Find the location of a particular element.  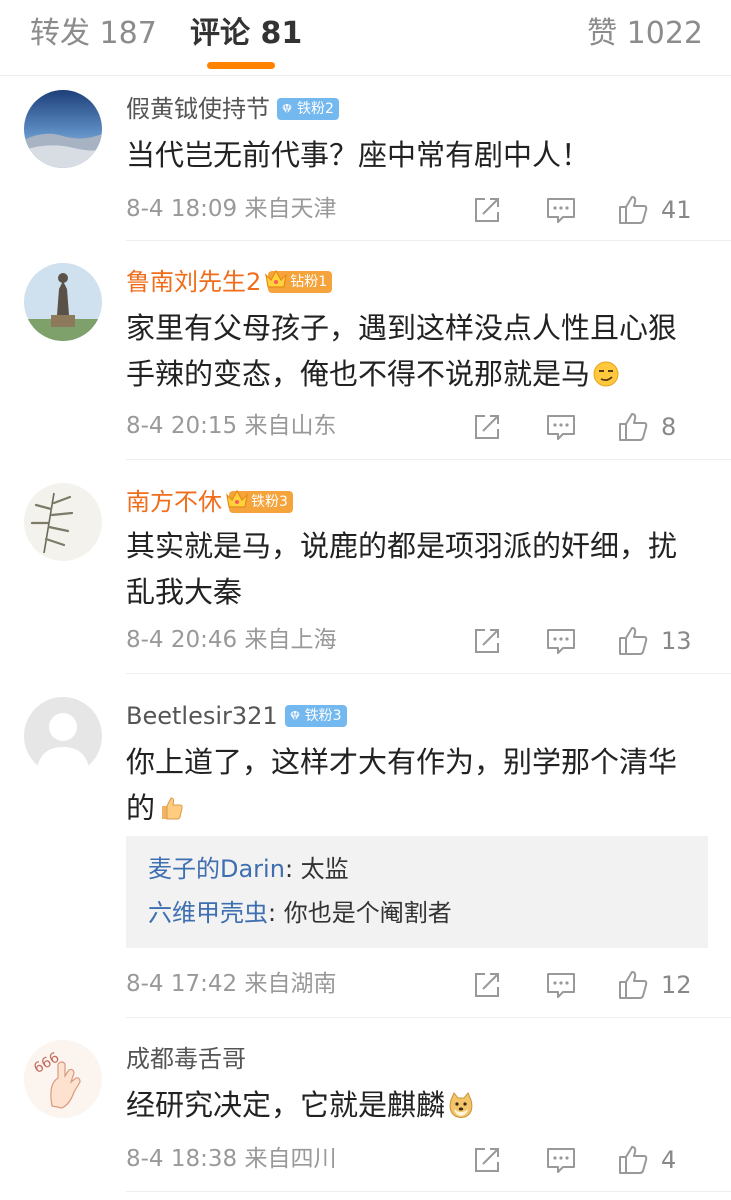

comment-time: 8-4 20:15 is located at coordinates (182, 426).